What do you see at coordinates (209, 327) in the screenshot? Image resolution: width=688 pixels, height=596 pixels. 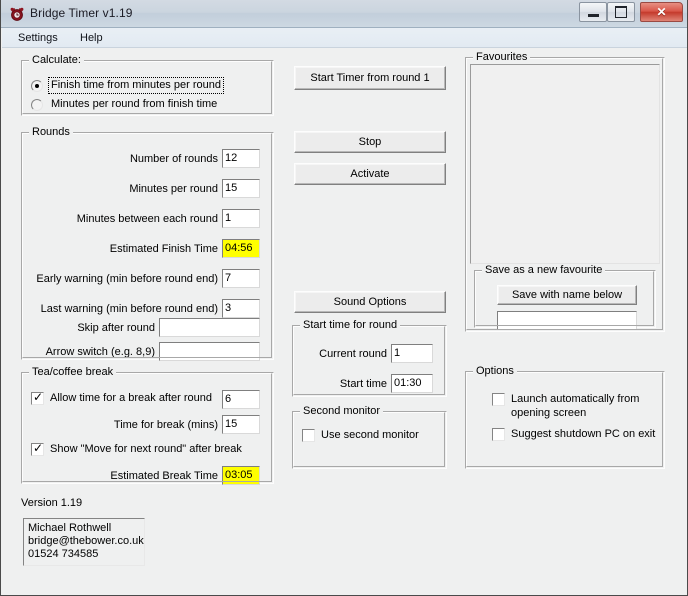 I see `input-skip-after-round` at bounding box center [209, 327].